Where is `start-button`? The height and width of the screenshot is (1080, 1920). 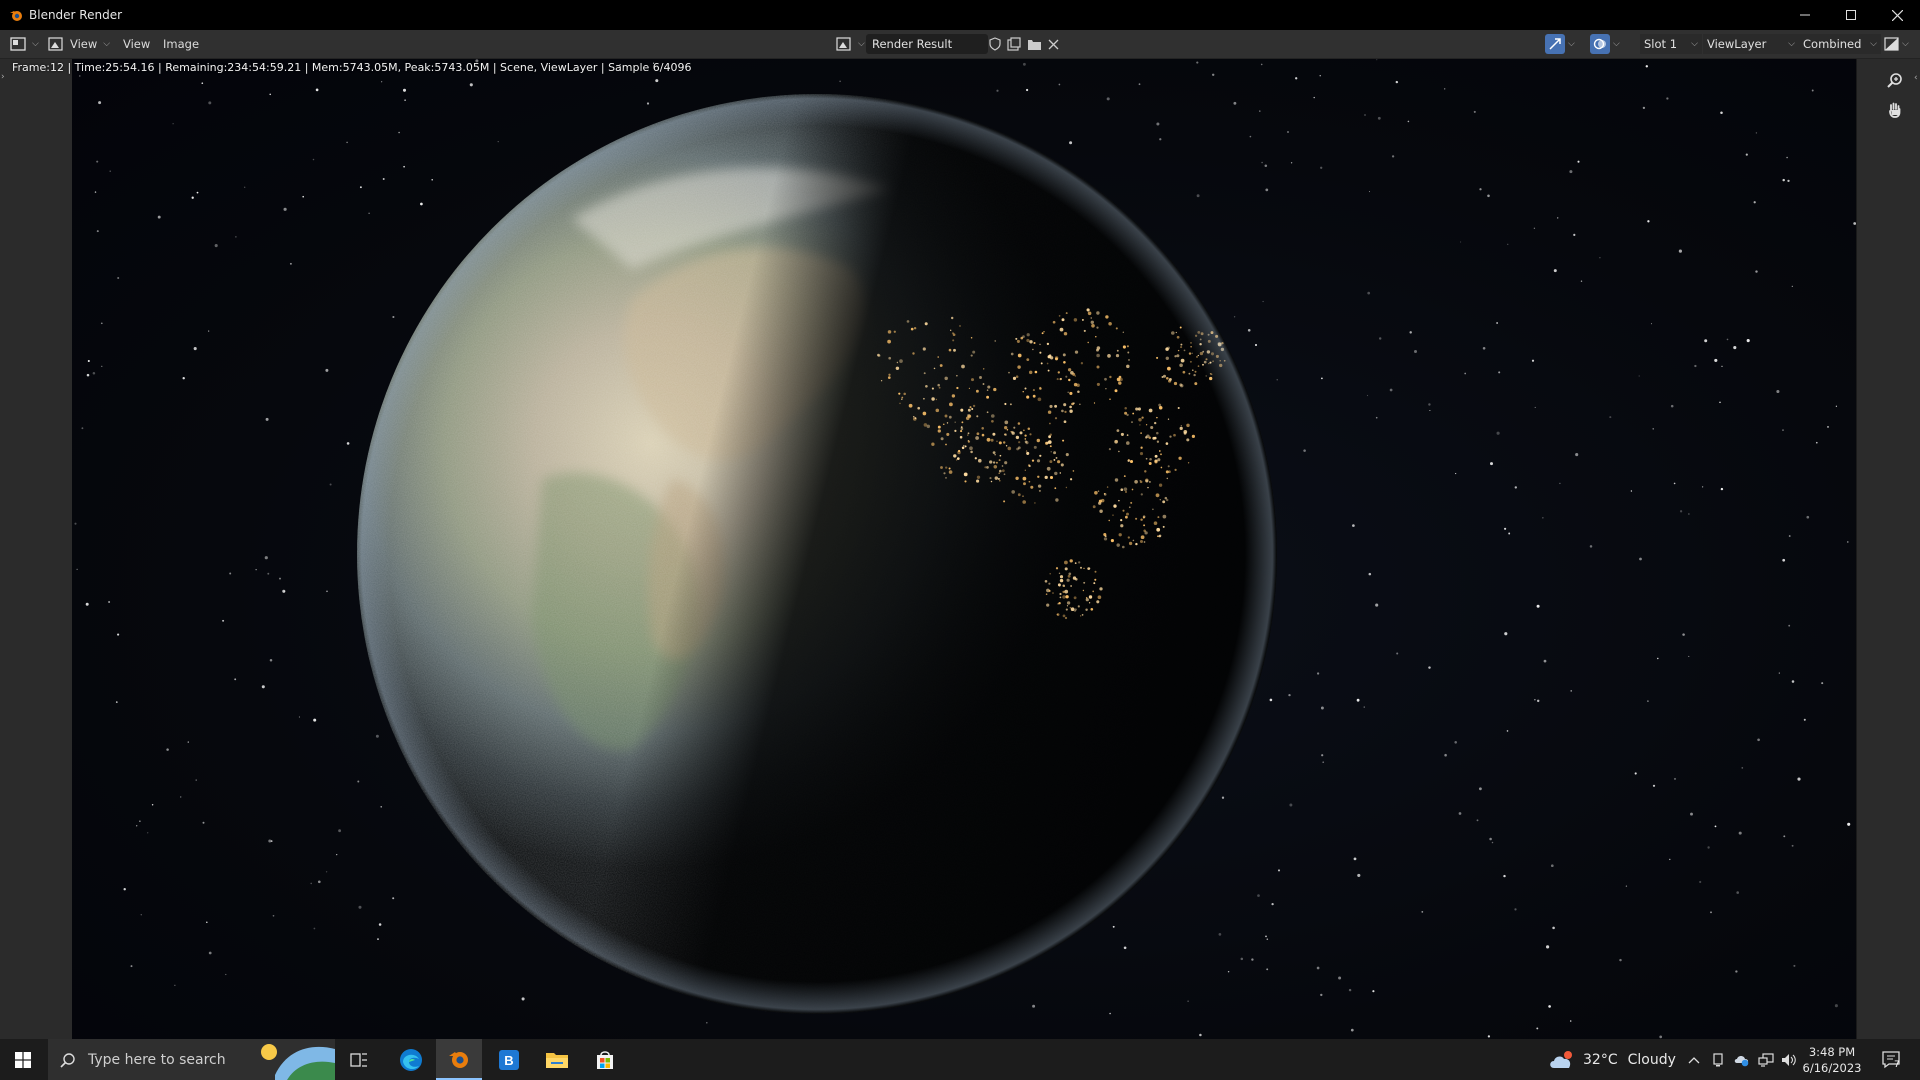
start-button is located at coordinates (23, 1059).